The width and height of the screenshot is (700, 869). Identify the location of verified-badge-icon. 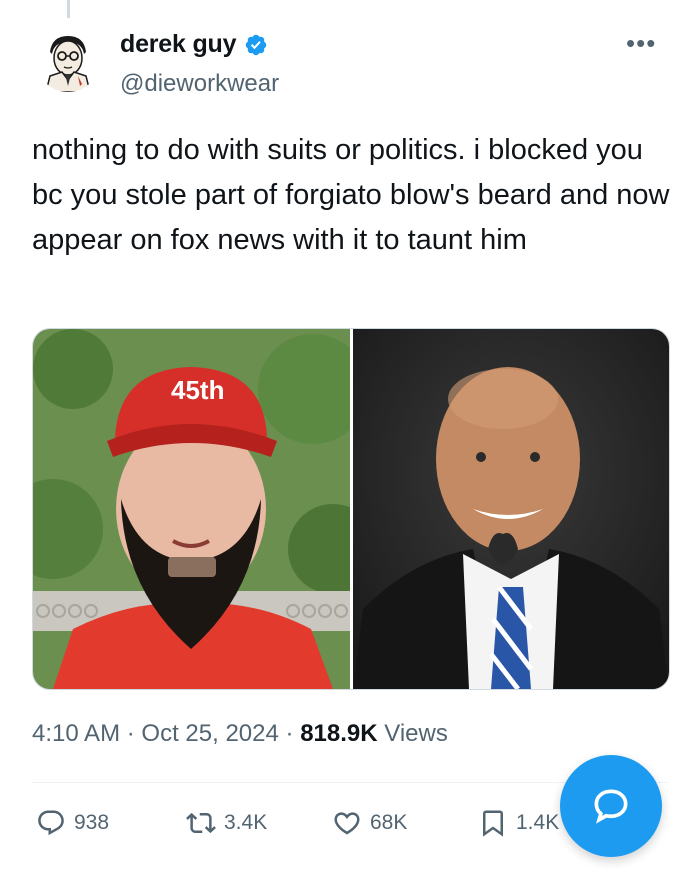
(256, 44).